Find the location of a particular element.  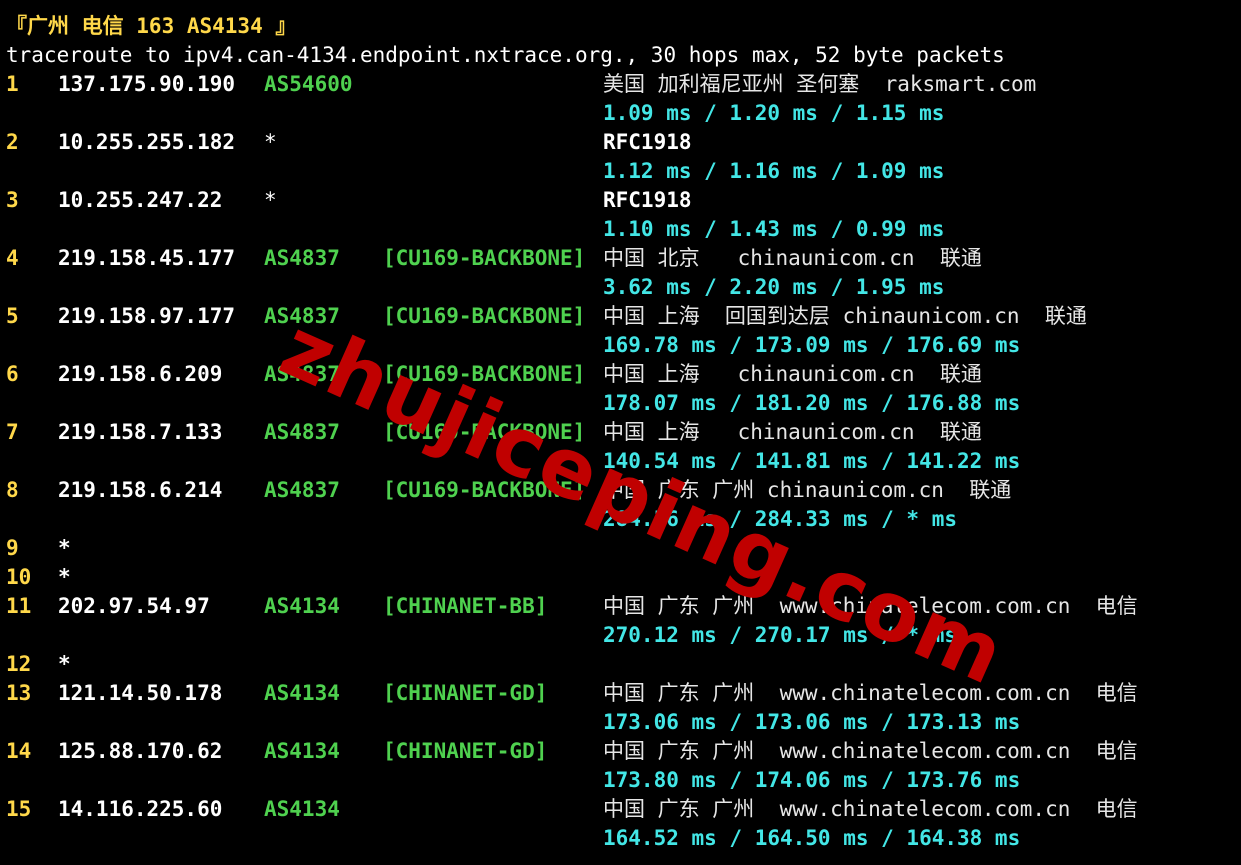

hop-number: 1 is located at coordinates (12, 84).